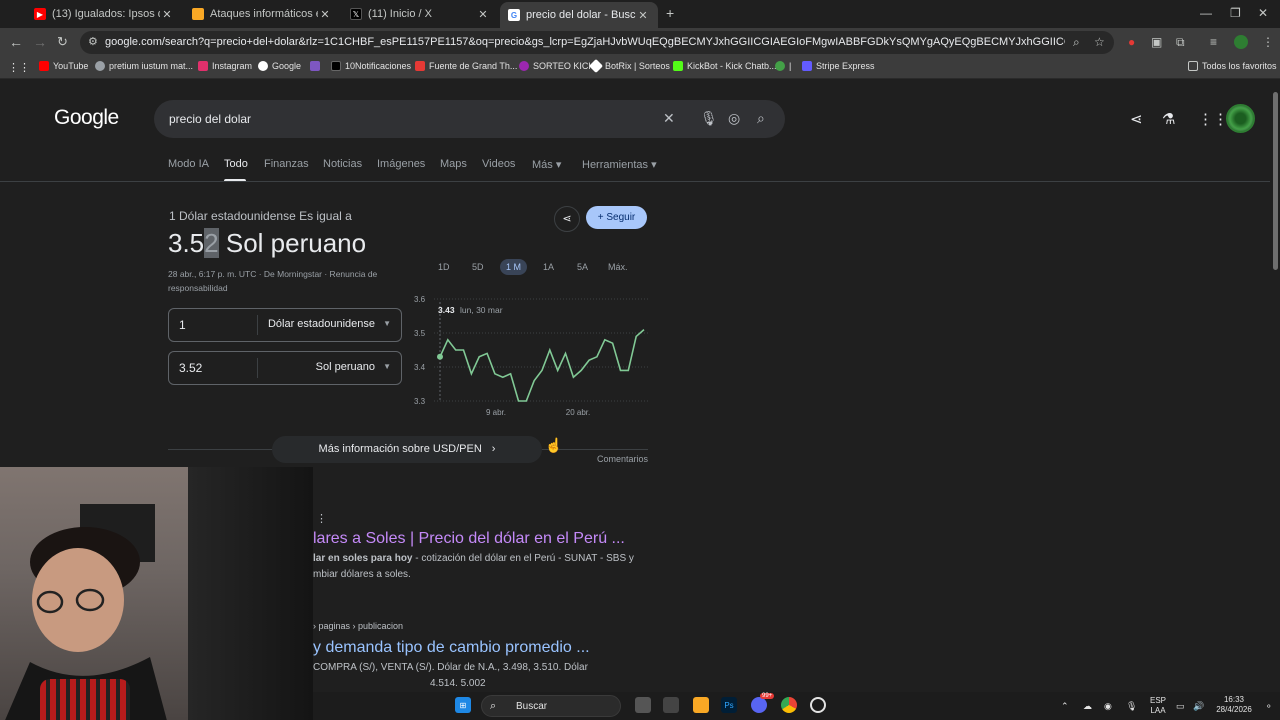 Image resolution: width=1280 pixels, height=720 pixels. Describe the element at coordinates (1180, 42) in the screenshot. I see `extensions-puzzle-icon: ⧉` at that location.